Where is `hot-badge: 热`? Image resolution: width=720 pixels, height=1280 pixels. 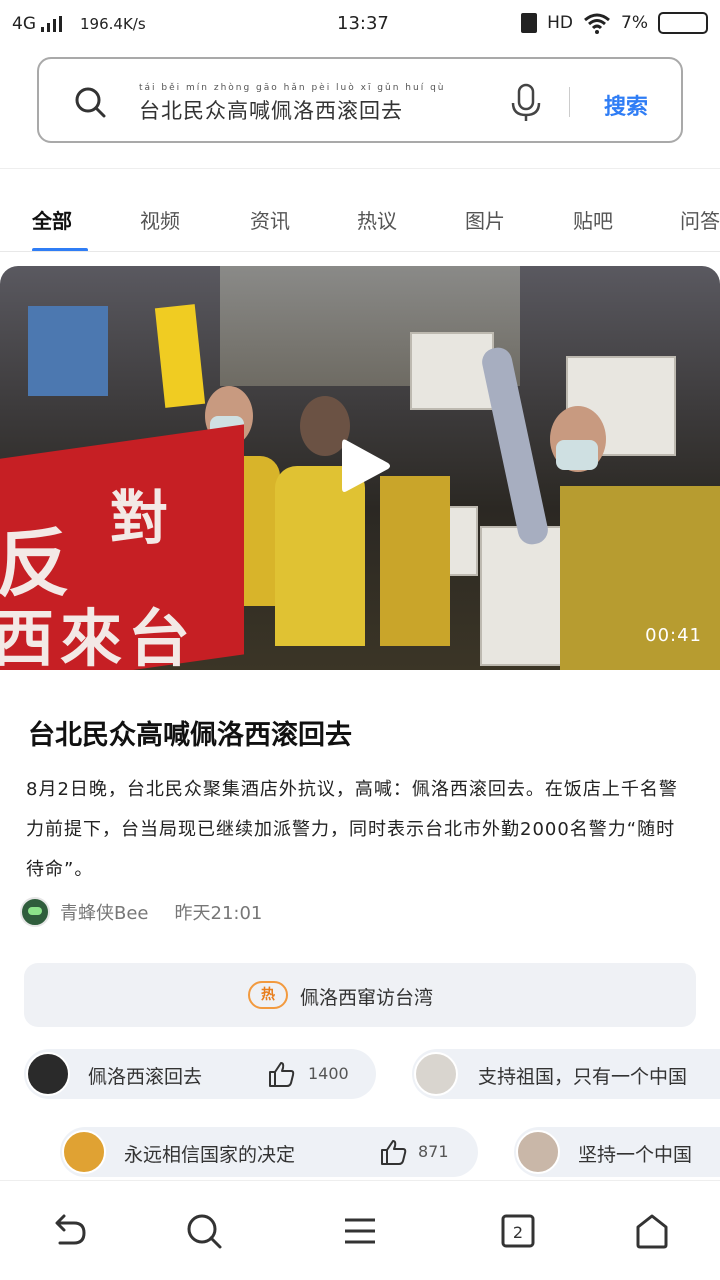 hot-badge: 热 is located at coordinates (268, 995).